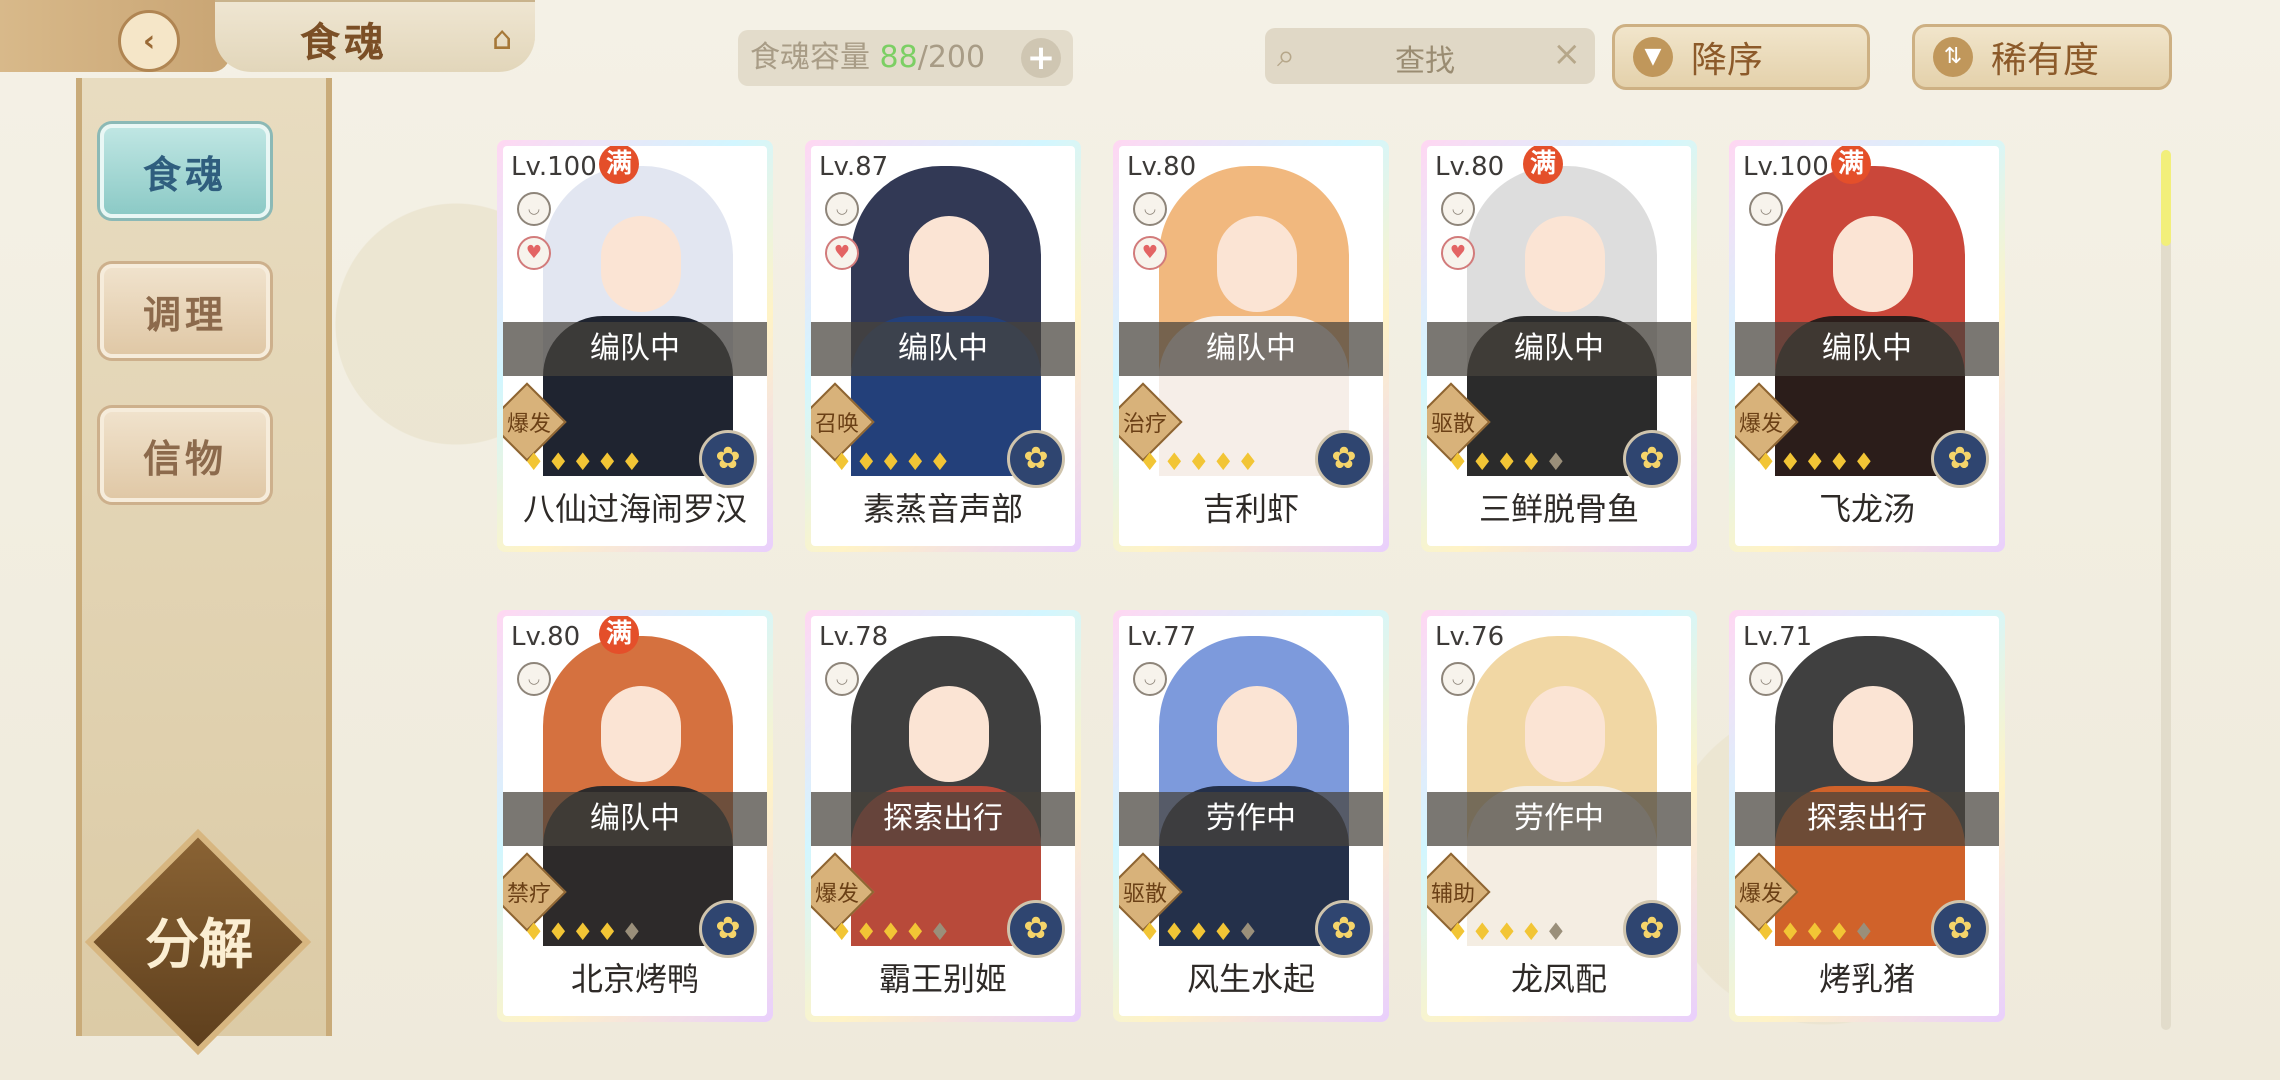 The height and width of the screenshot is (1080, 2280). What do you see at coordinates (1786, 167) in the screenshot?
I see `level-label: Lv.100` at bounding box center [1786, 167].